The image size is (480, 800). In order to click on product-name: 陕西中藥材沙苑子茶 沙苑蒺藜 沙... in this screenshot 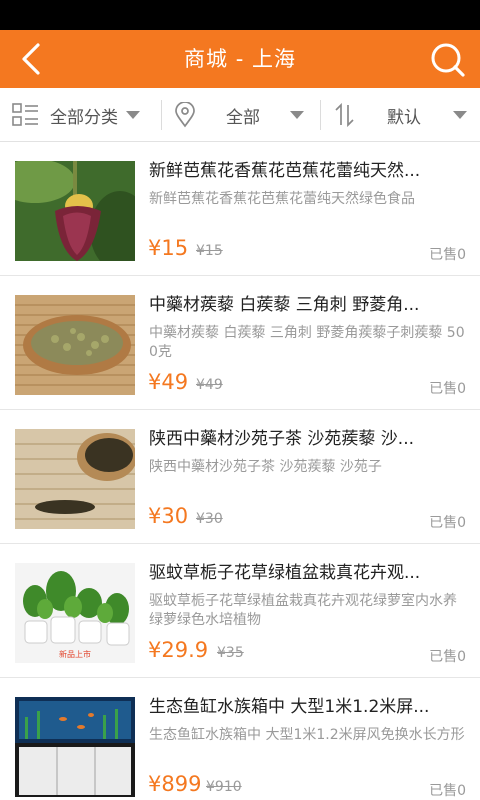, I will do `click(282, 439)`.